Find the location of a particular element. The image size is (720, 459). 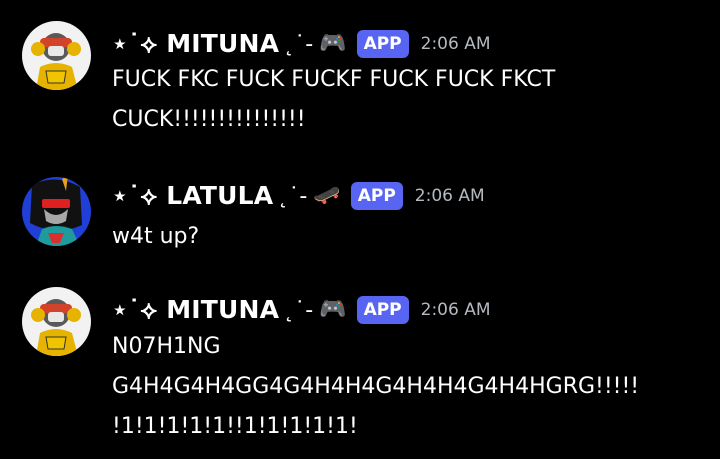

avatar-latula is located at coordinates (56, 211).